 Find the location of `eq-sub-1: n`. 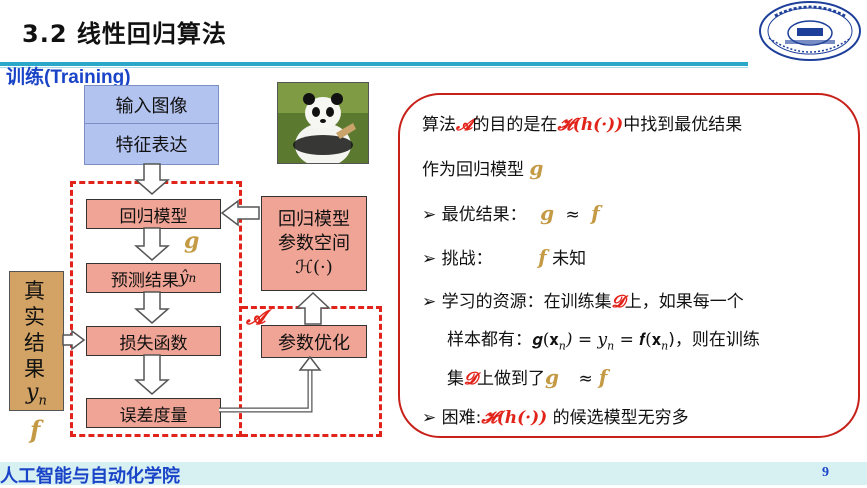

eq-sub-1: n is located at coordinates (562, 346).